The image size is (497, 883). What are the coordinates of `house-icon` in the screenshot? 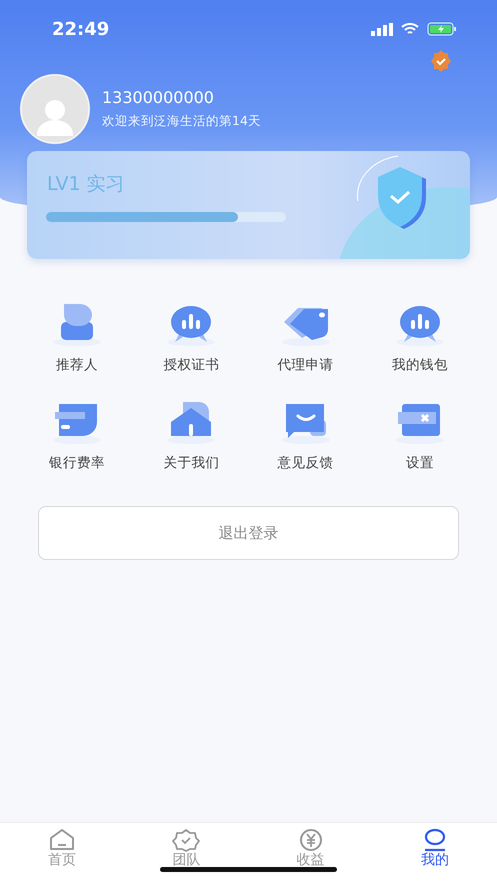 It's located at (191, 422).